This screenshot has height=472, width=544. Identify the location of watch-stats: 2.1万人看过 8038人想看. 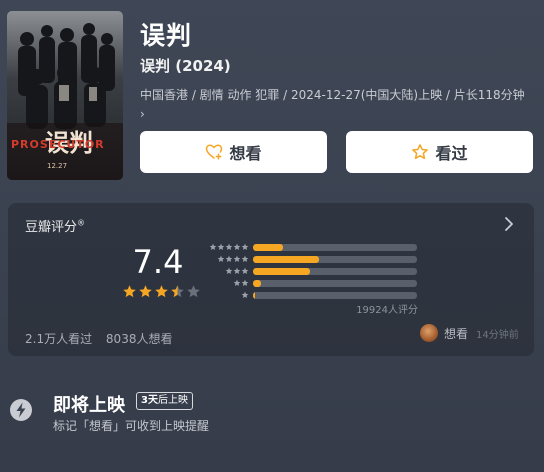
(98, 338).